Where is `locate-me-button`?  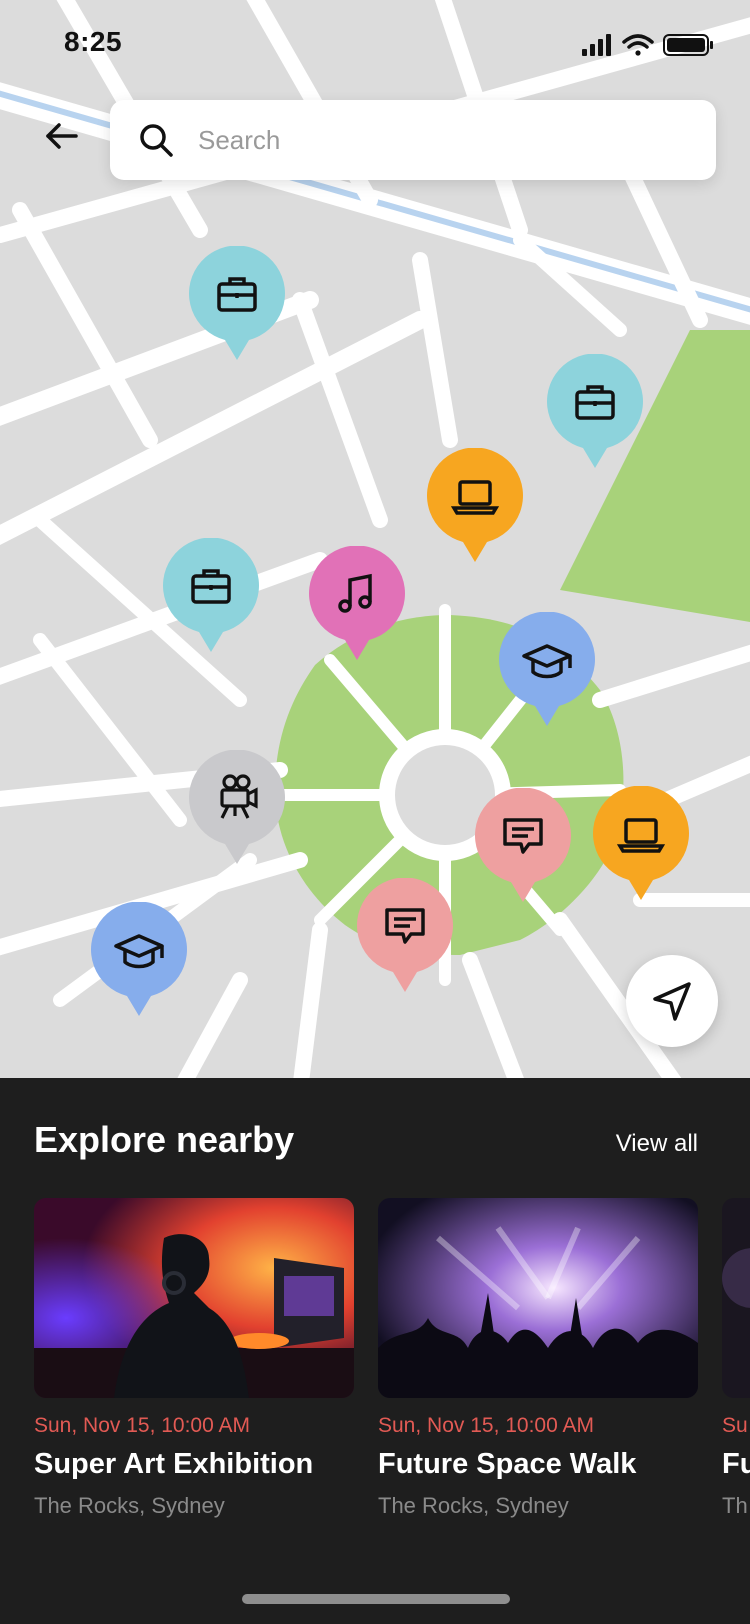
locate-me-button is located at coordinates (672, 1001).